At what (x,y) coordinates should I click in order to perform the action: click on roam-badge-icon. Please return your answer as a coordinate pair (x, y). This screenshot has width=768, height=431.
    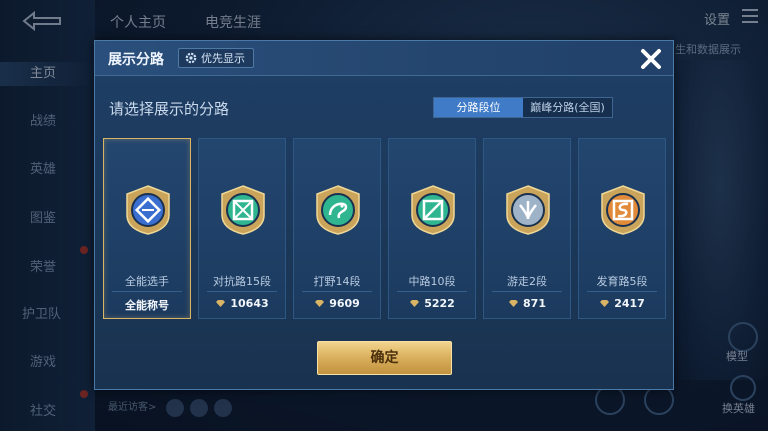
    Looking at the image, I should click on (528, 210).